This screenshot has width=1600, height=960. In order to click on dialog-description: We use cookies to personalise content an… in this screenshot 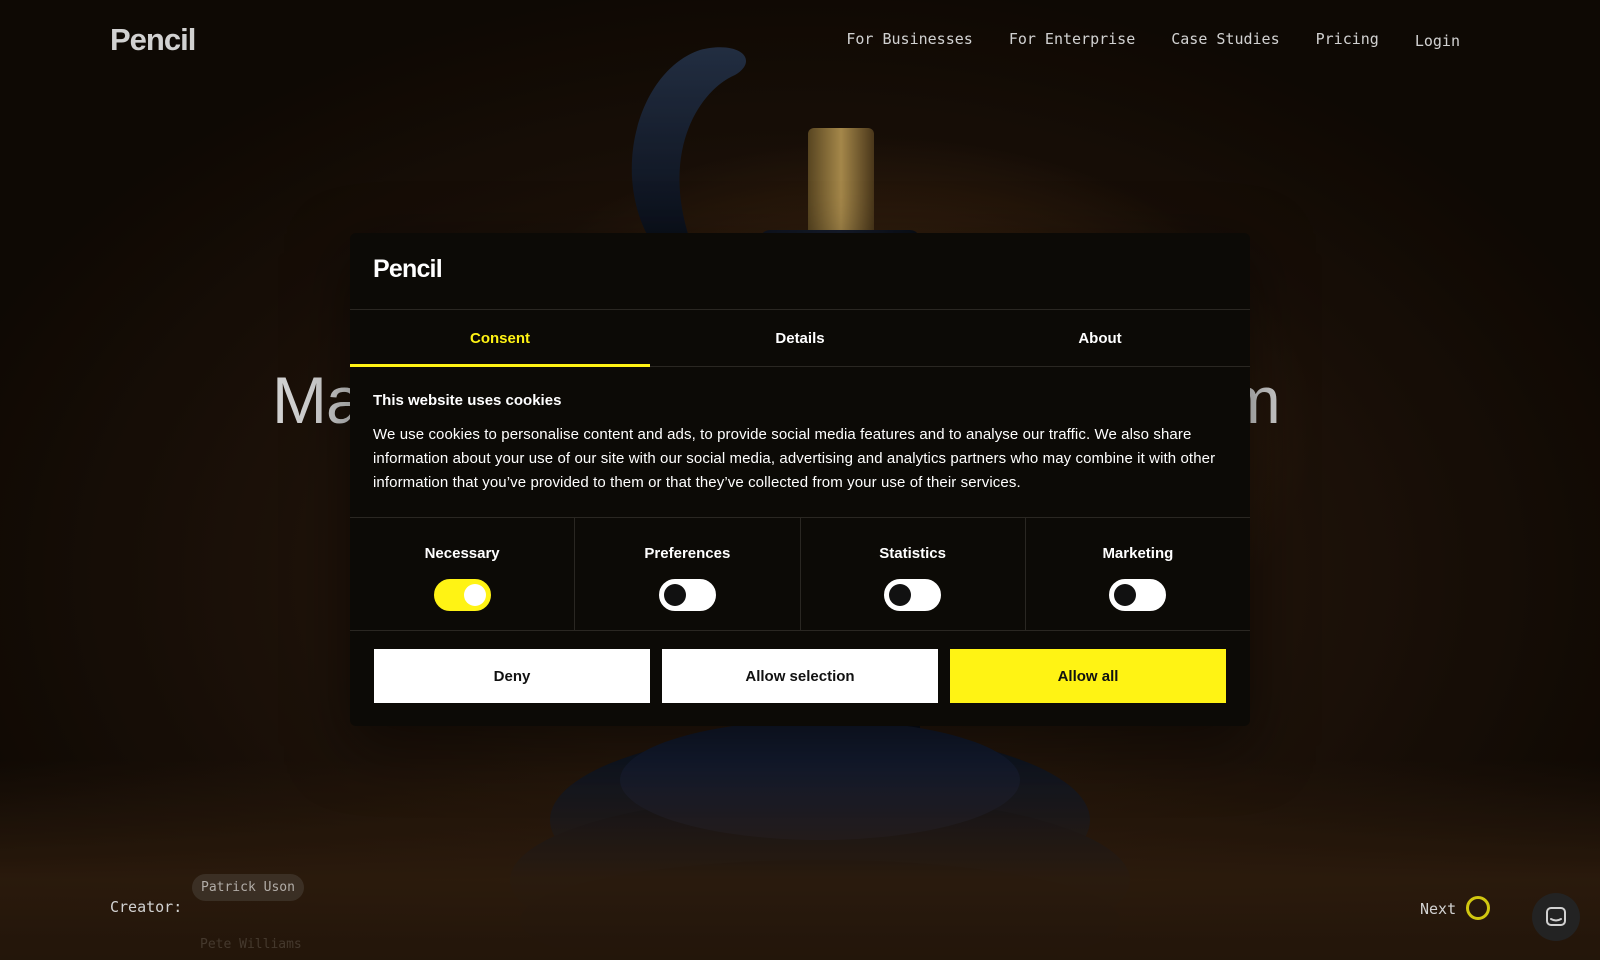, I will do `click(794, 458)`.